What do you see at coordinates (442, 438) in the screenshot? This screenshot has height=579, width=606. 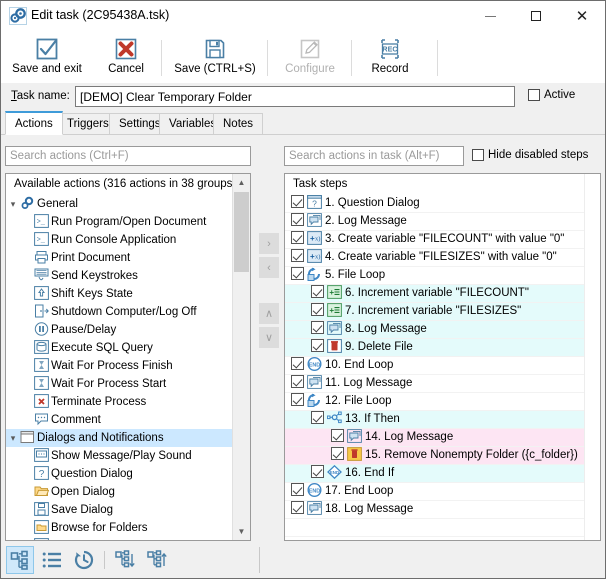 I see `task-step-row: 14. Log Message` at bounding box center [442, 438].